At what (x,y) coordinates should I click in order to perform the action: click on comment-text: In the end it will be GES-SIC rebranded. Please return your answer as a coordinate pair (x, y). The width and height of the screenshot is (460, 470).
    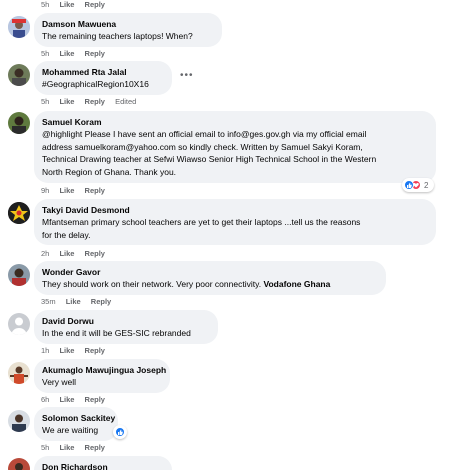
    Looking at the image, I should click on (116, 333).